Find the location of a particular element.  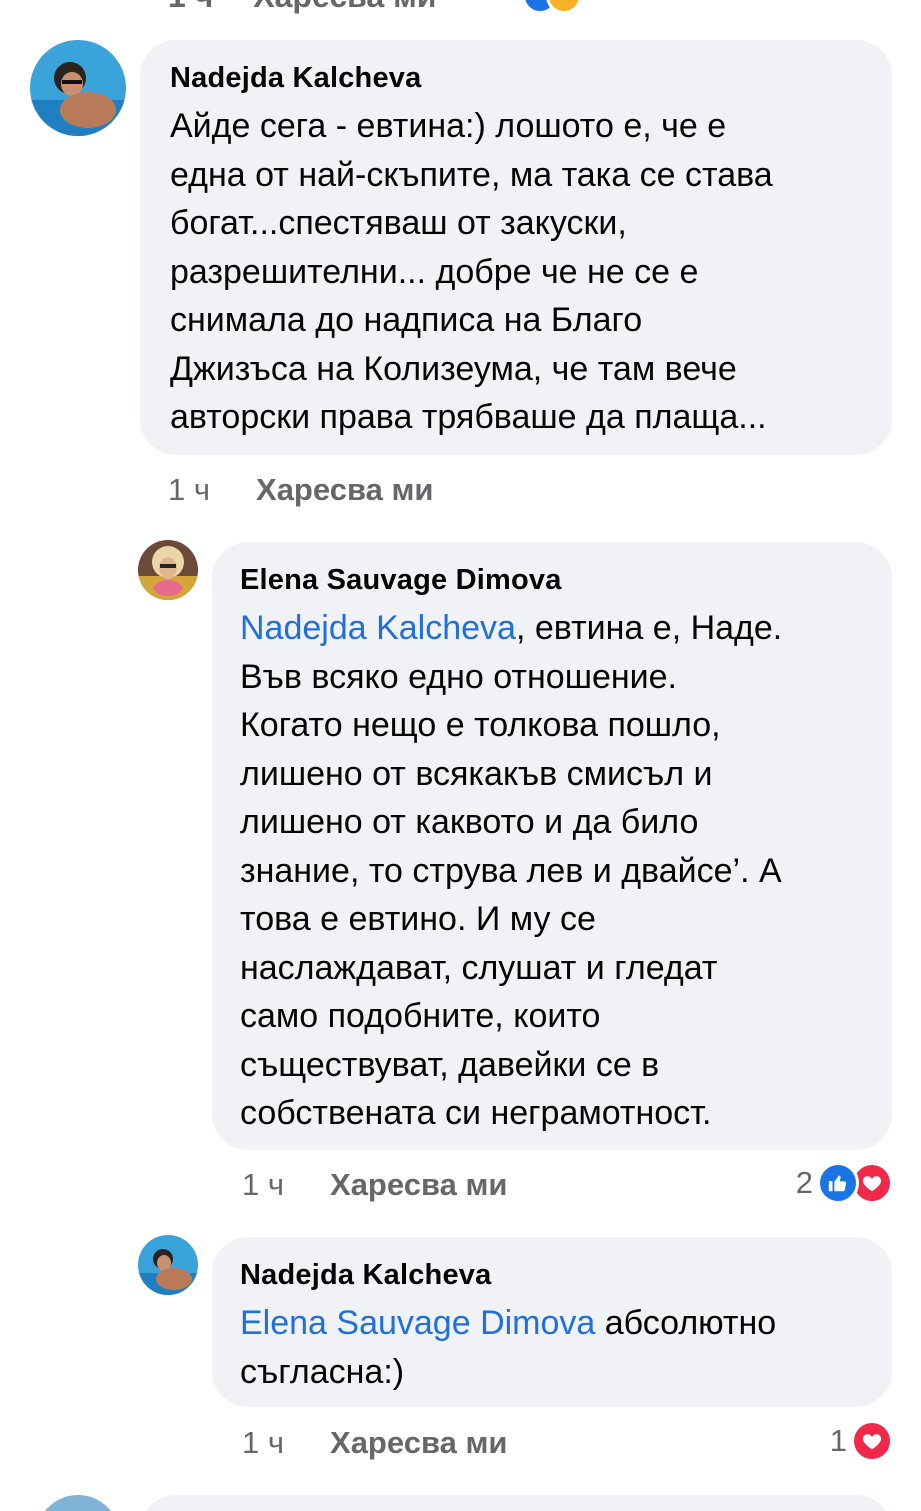

comment-line: богат...спестяваш от закуски, is located at coordinates (398, 223).